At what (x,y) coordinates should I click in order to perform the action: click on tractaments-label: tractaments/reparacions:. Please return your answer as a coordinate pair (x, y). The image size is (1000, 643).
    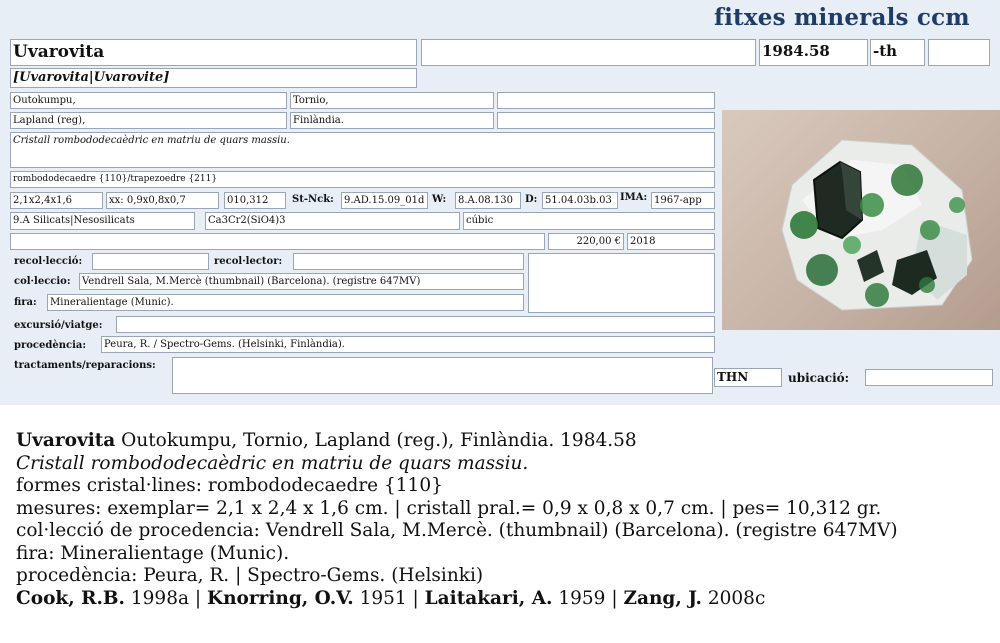
    Looking at the image, I should click on (85, 365).